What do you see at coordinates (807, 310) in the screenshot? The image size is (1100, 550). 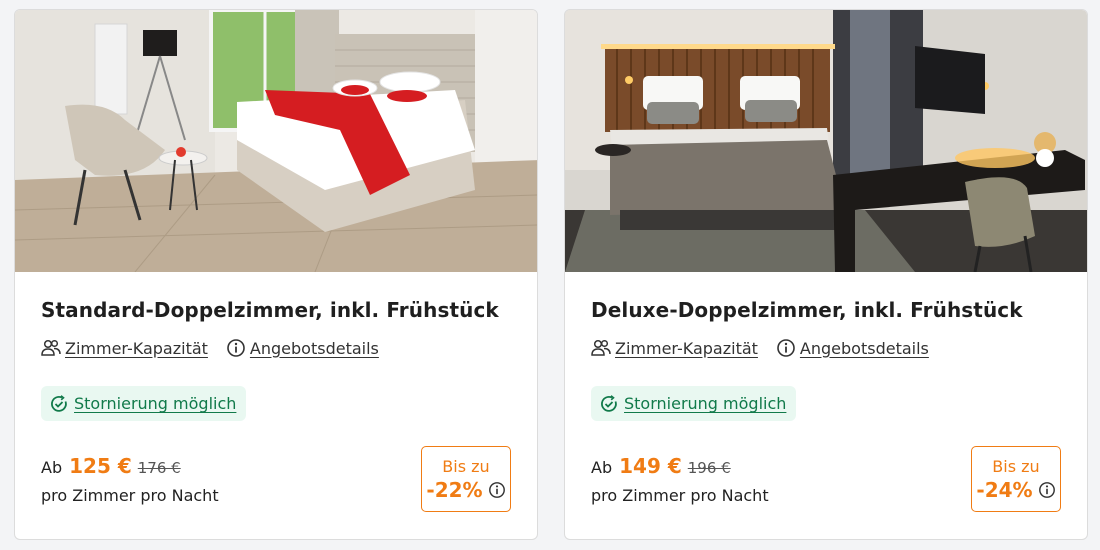 I see `room-title: Deluxe-Doppelzimmer, inkl. Frühstück` at bounding box center [807, 310].